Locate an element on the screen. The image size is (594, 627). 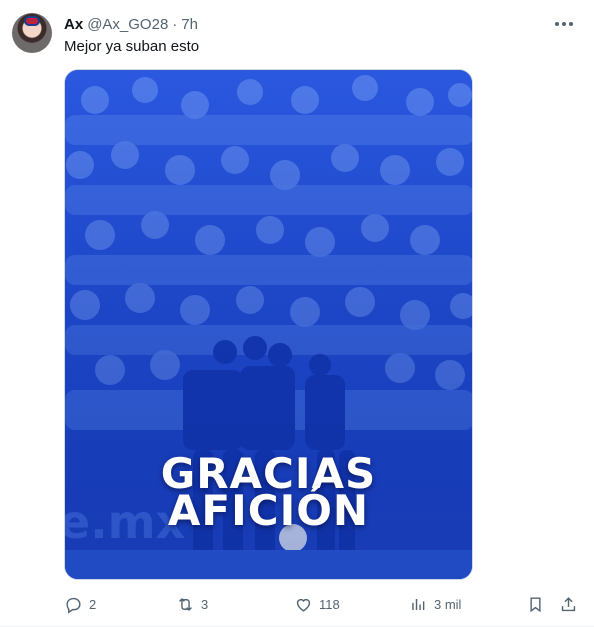
share-icon is located at coordinates (568, 603).